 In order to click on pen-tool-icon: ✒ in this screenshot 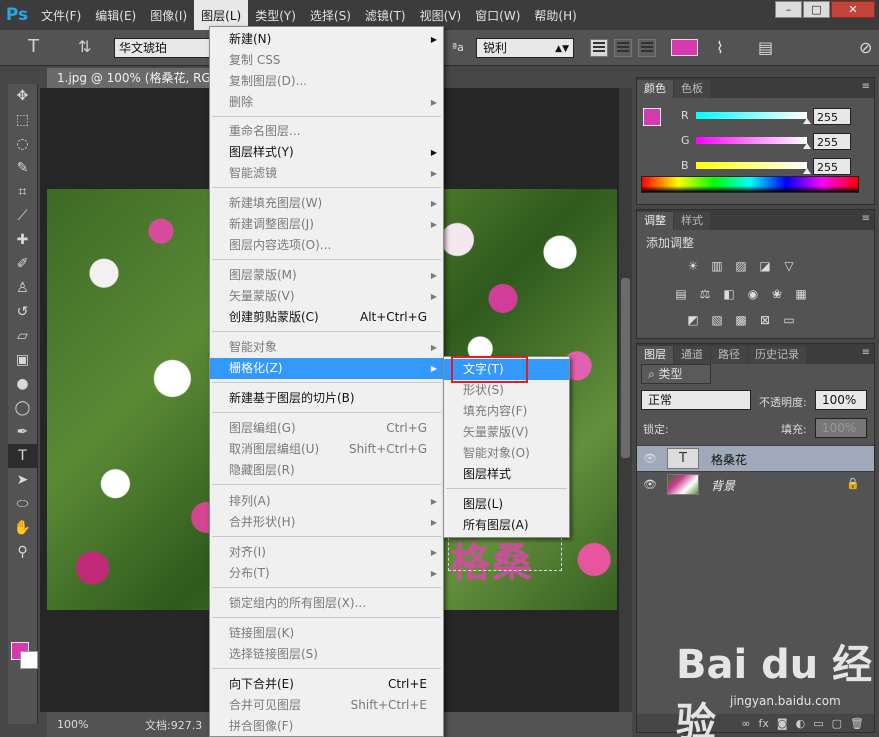, I will do `click(22, 432)`.